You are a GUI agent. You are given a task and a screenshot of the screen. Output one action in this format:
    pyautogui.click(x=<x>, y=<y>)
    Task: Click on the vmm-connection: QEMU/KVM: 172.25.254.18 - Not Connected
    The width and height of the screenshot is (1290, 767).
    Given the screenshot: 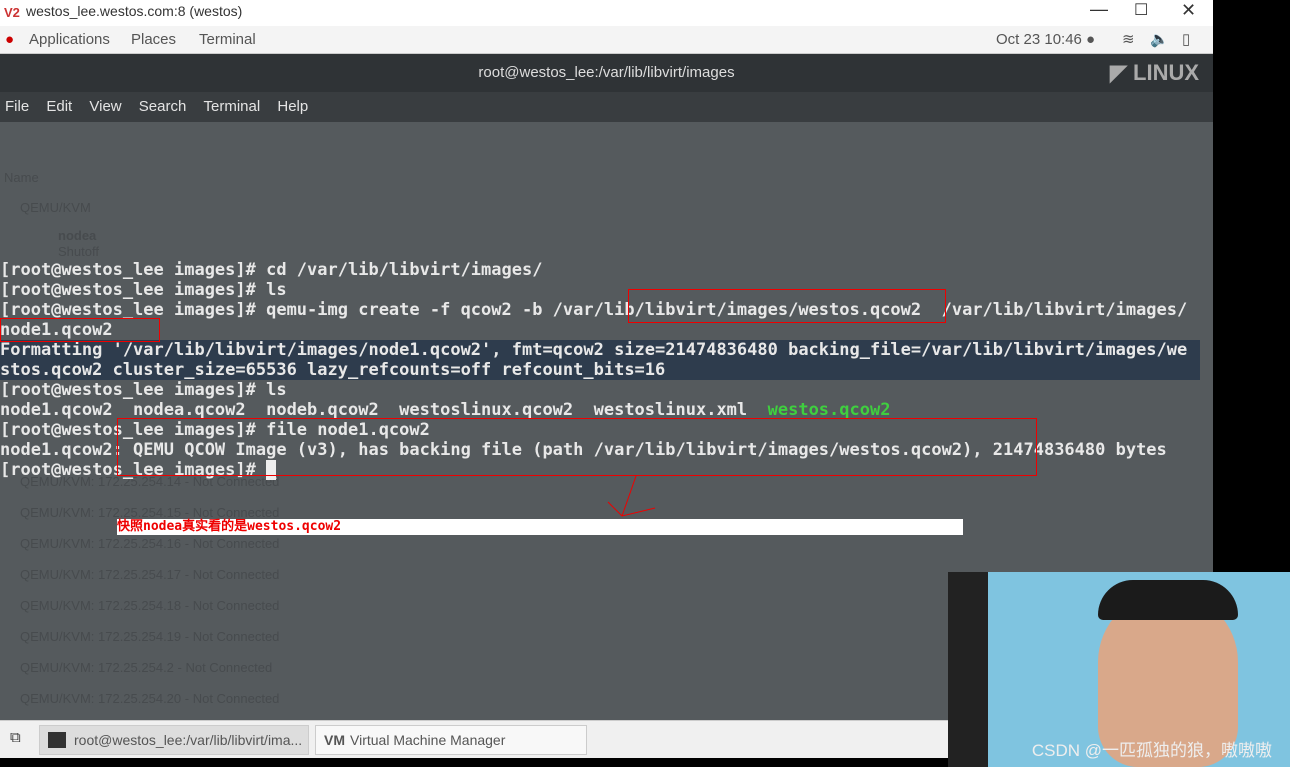 What is the action you would take?
    pyautogui.click(x=150, y=605)
    